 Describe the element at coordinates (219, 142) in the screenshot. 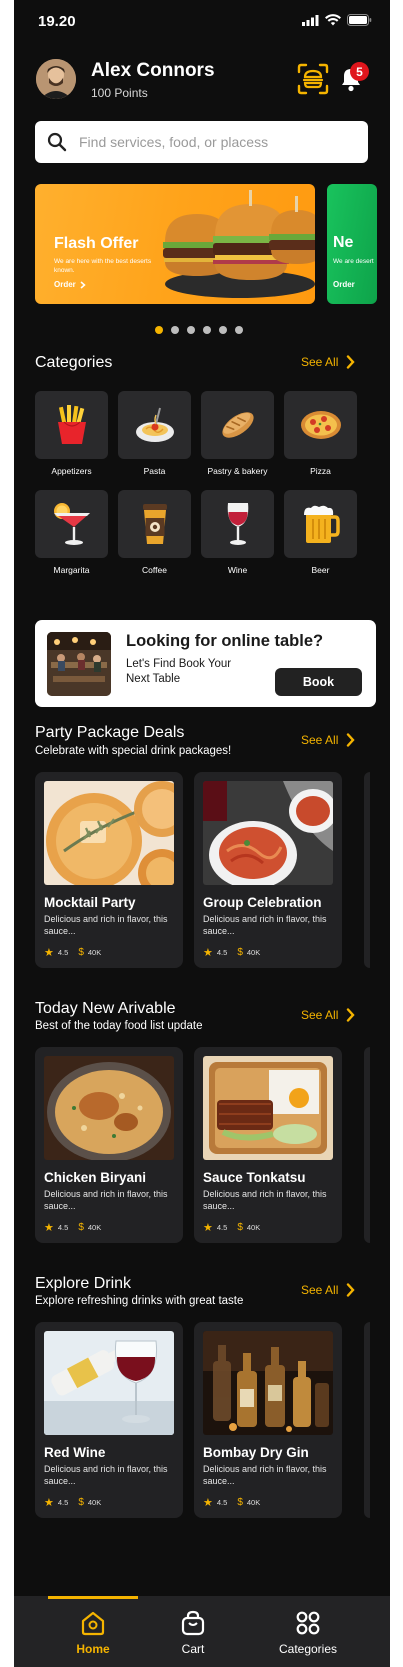

I see `search-input` at that location.